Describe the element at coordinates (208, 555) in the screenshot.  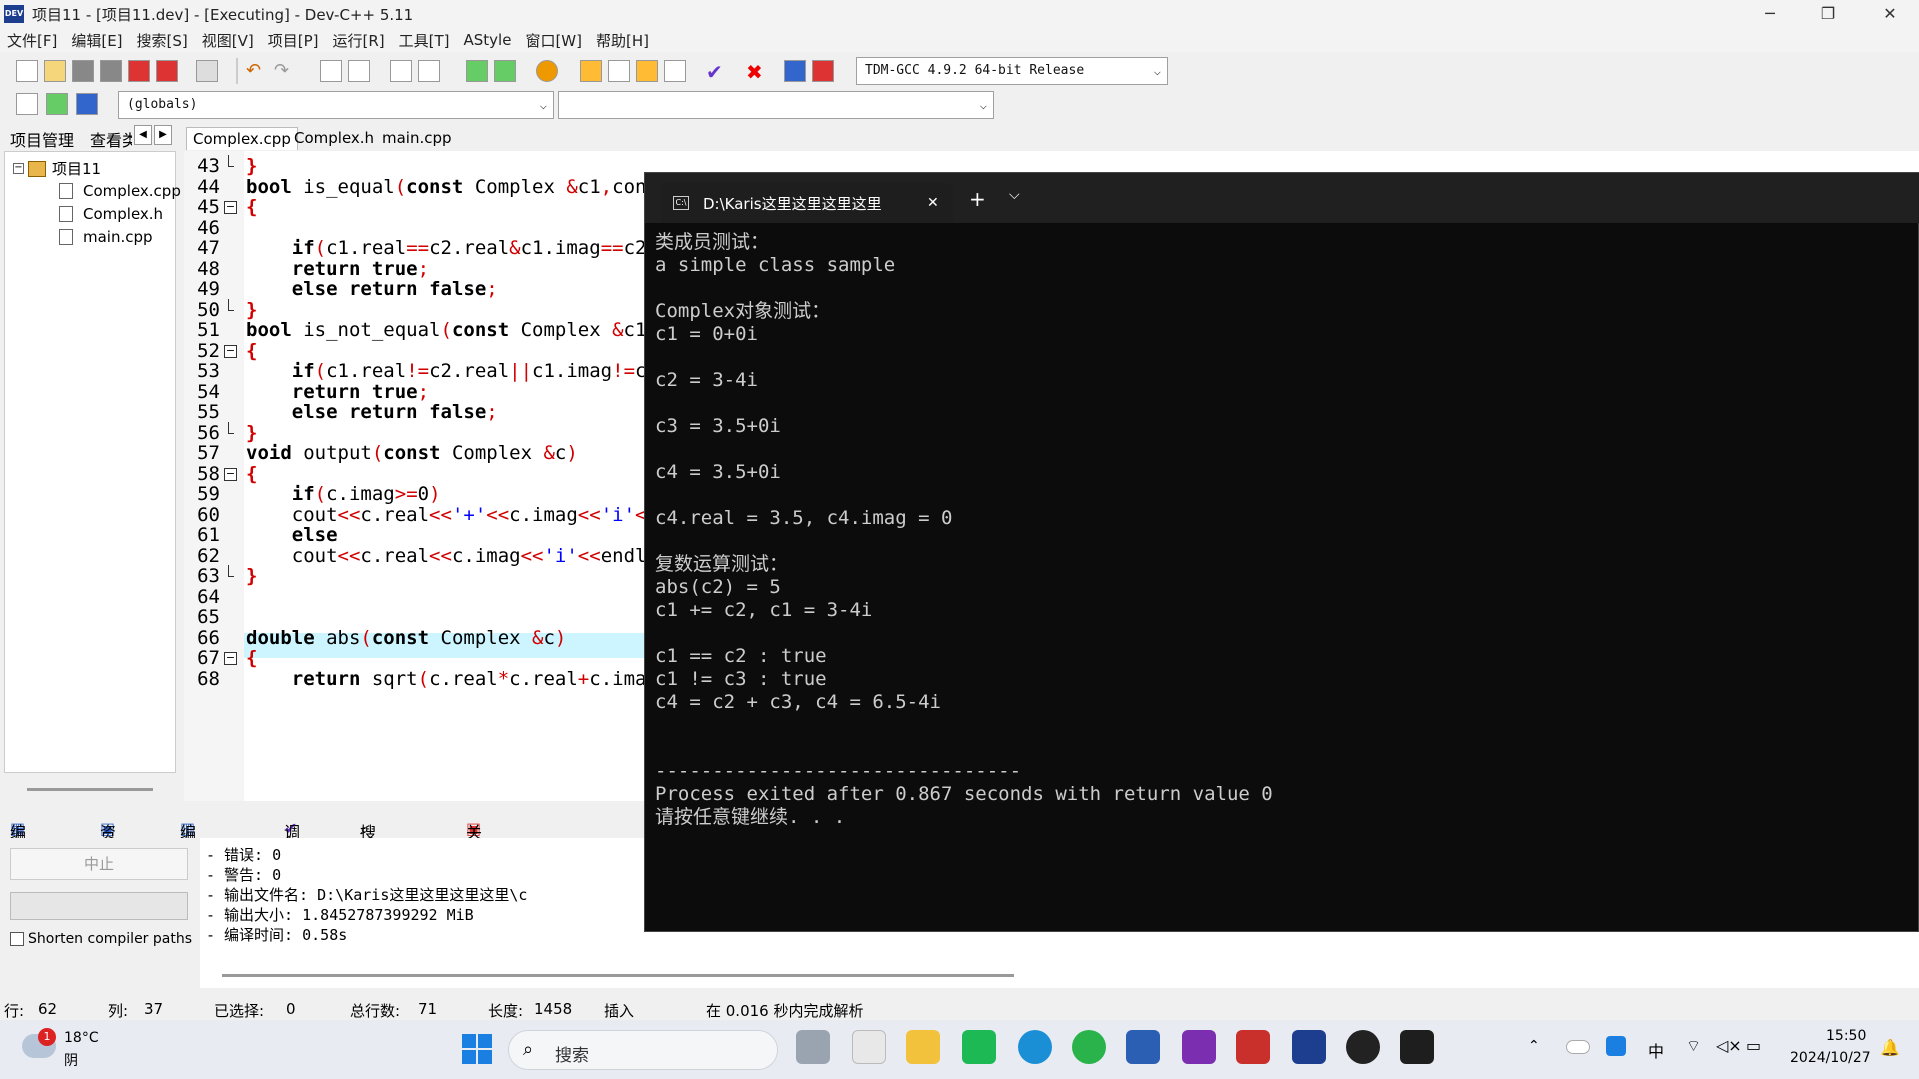
I see `line-number: 62` at that location.